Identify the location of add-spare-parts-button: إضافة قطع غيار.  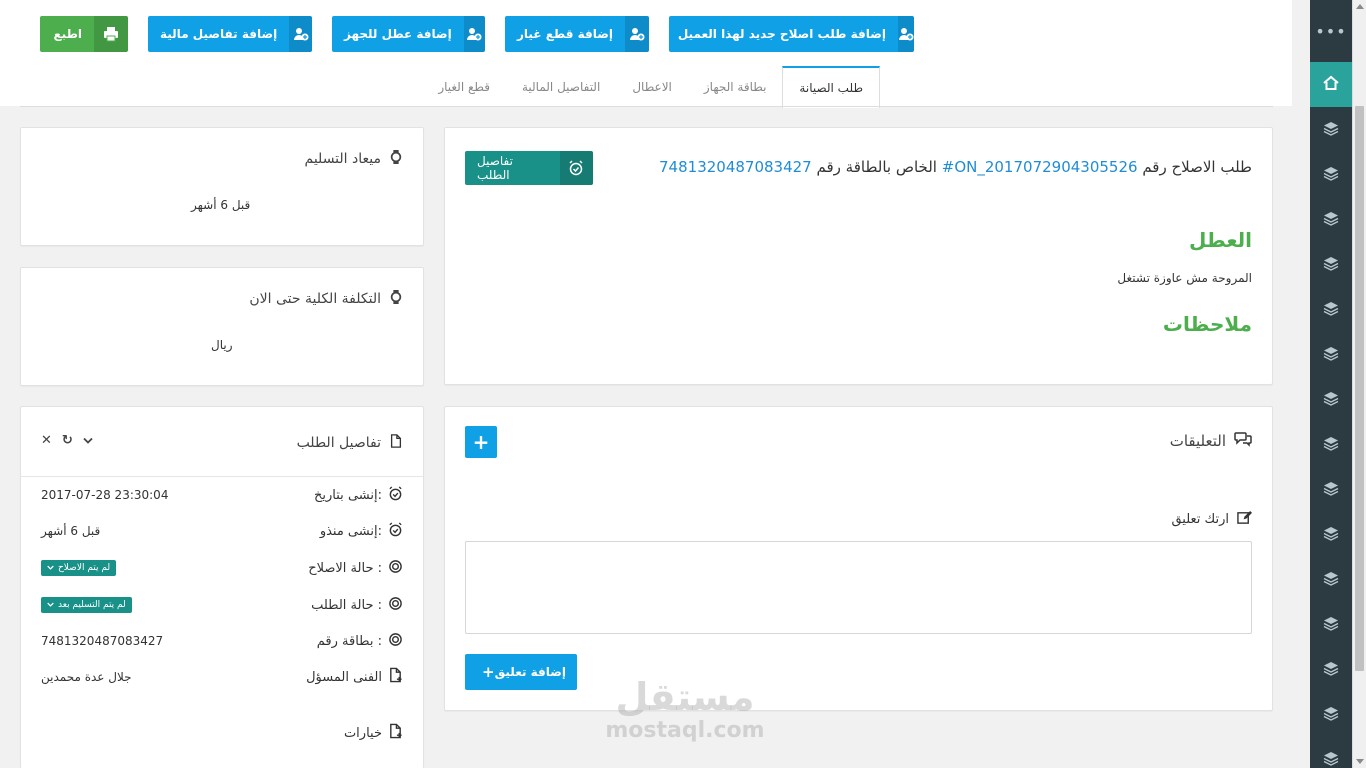
(577, 34).